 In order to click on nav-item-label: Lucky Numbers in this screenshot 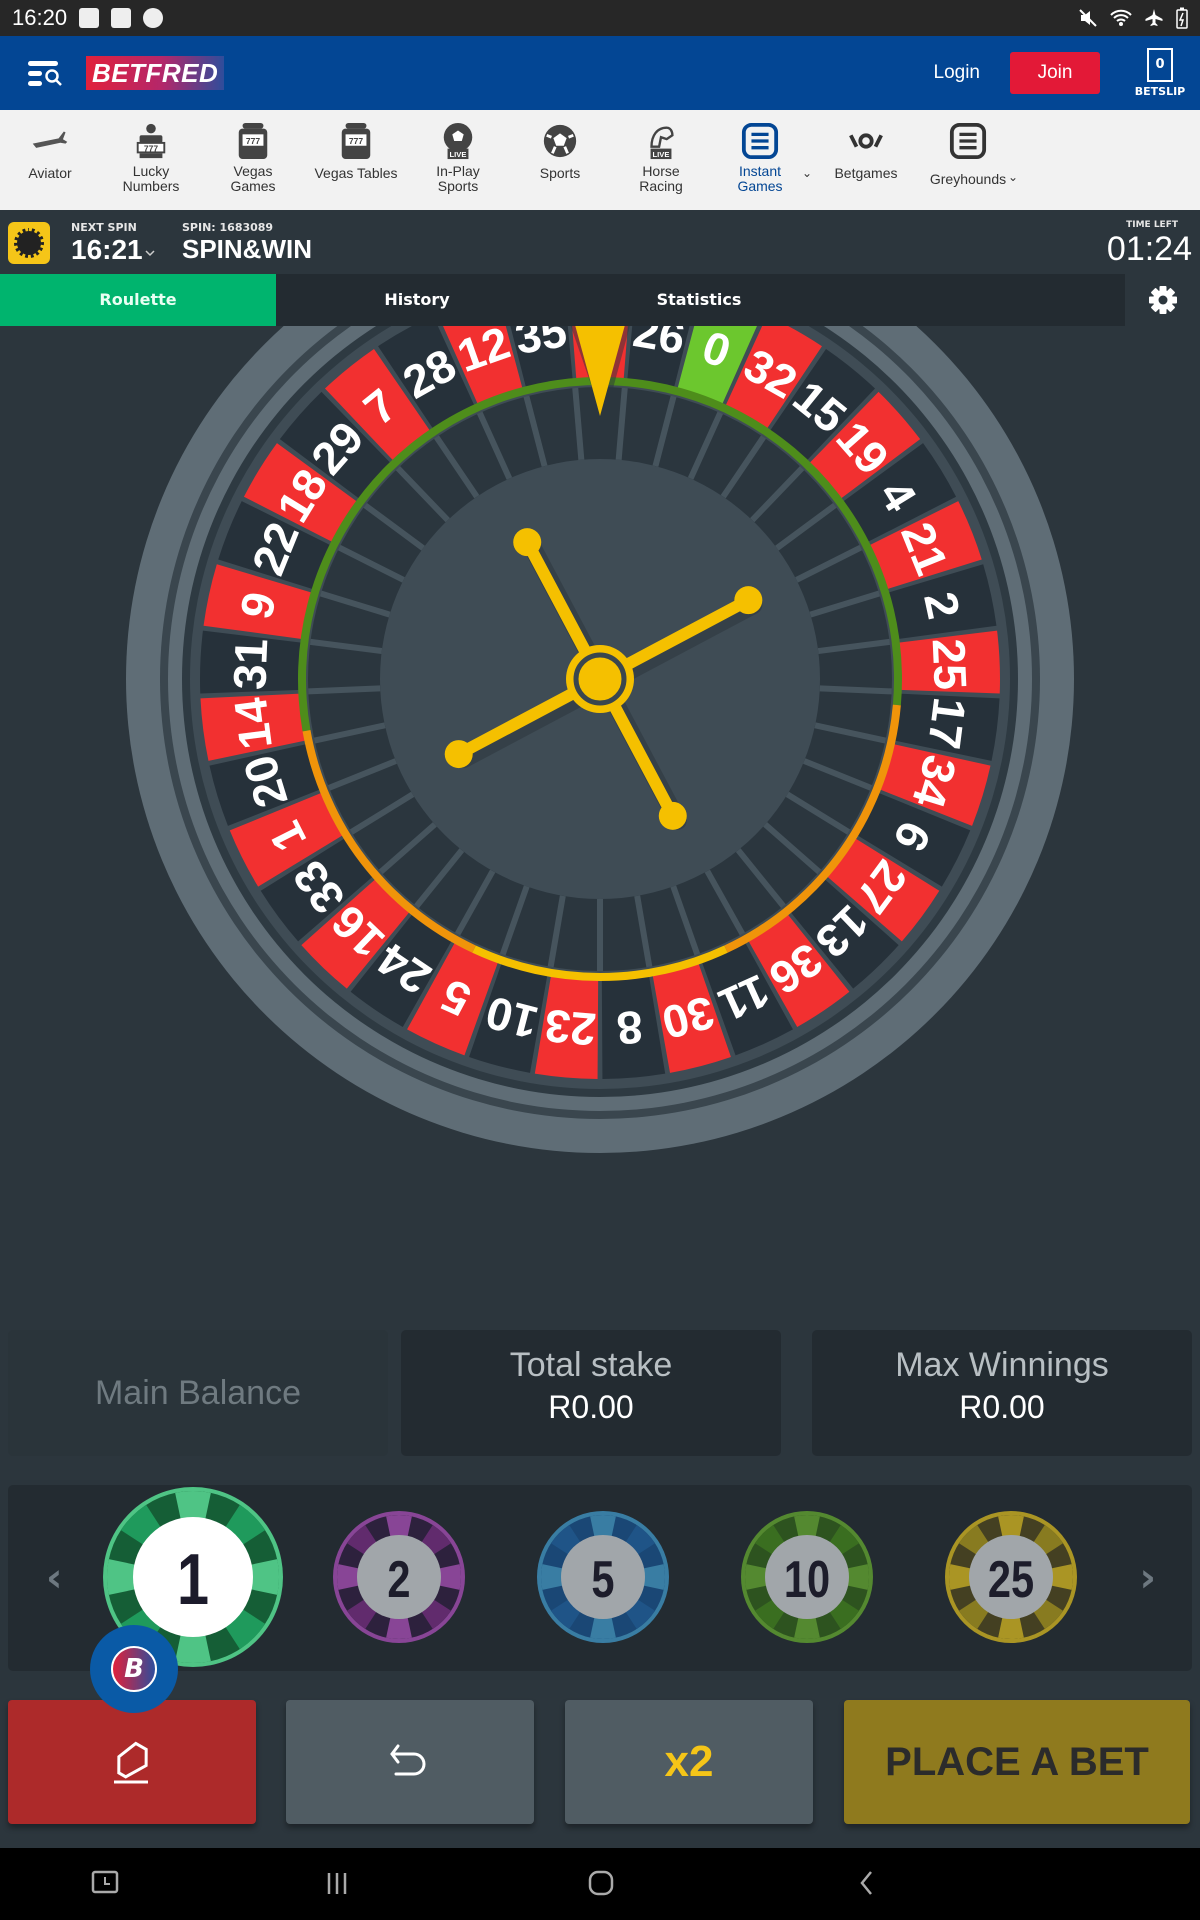, I will do `click(151, 179)`.